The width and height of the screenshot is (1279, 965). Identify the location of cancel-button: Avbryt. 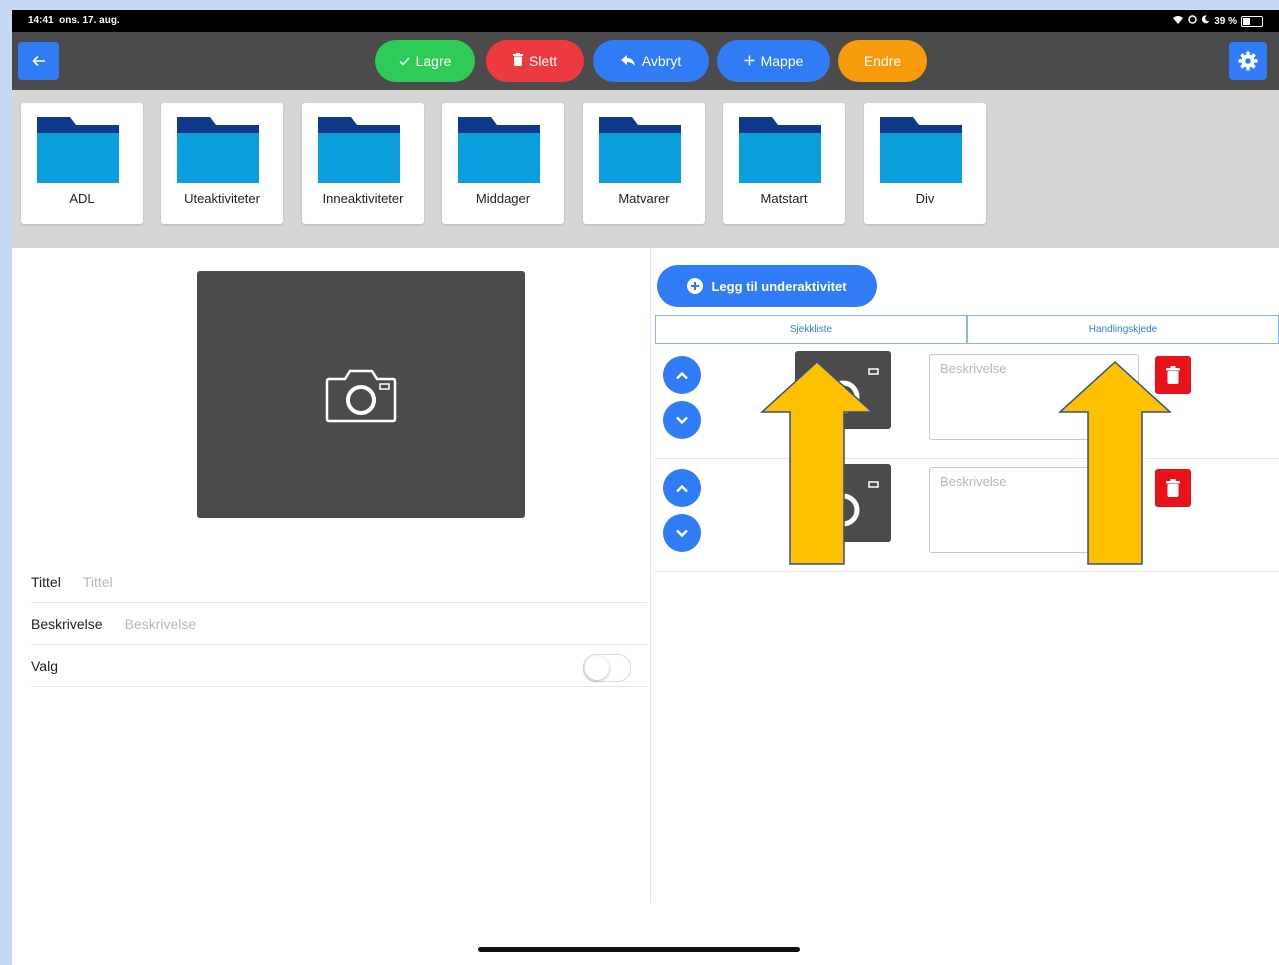
(651, 61).